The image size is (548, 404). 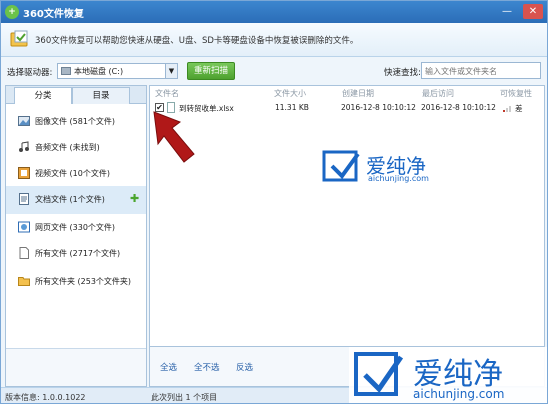 What do you see at coordinates (70, 199) in the screenshot?
I see `sidebar-item-label: 文档文件 (1个文件)` at bounding box center [70, 199].